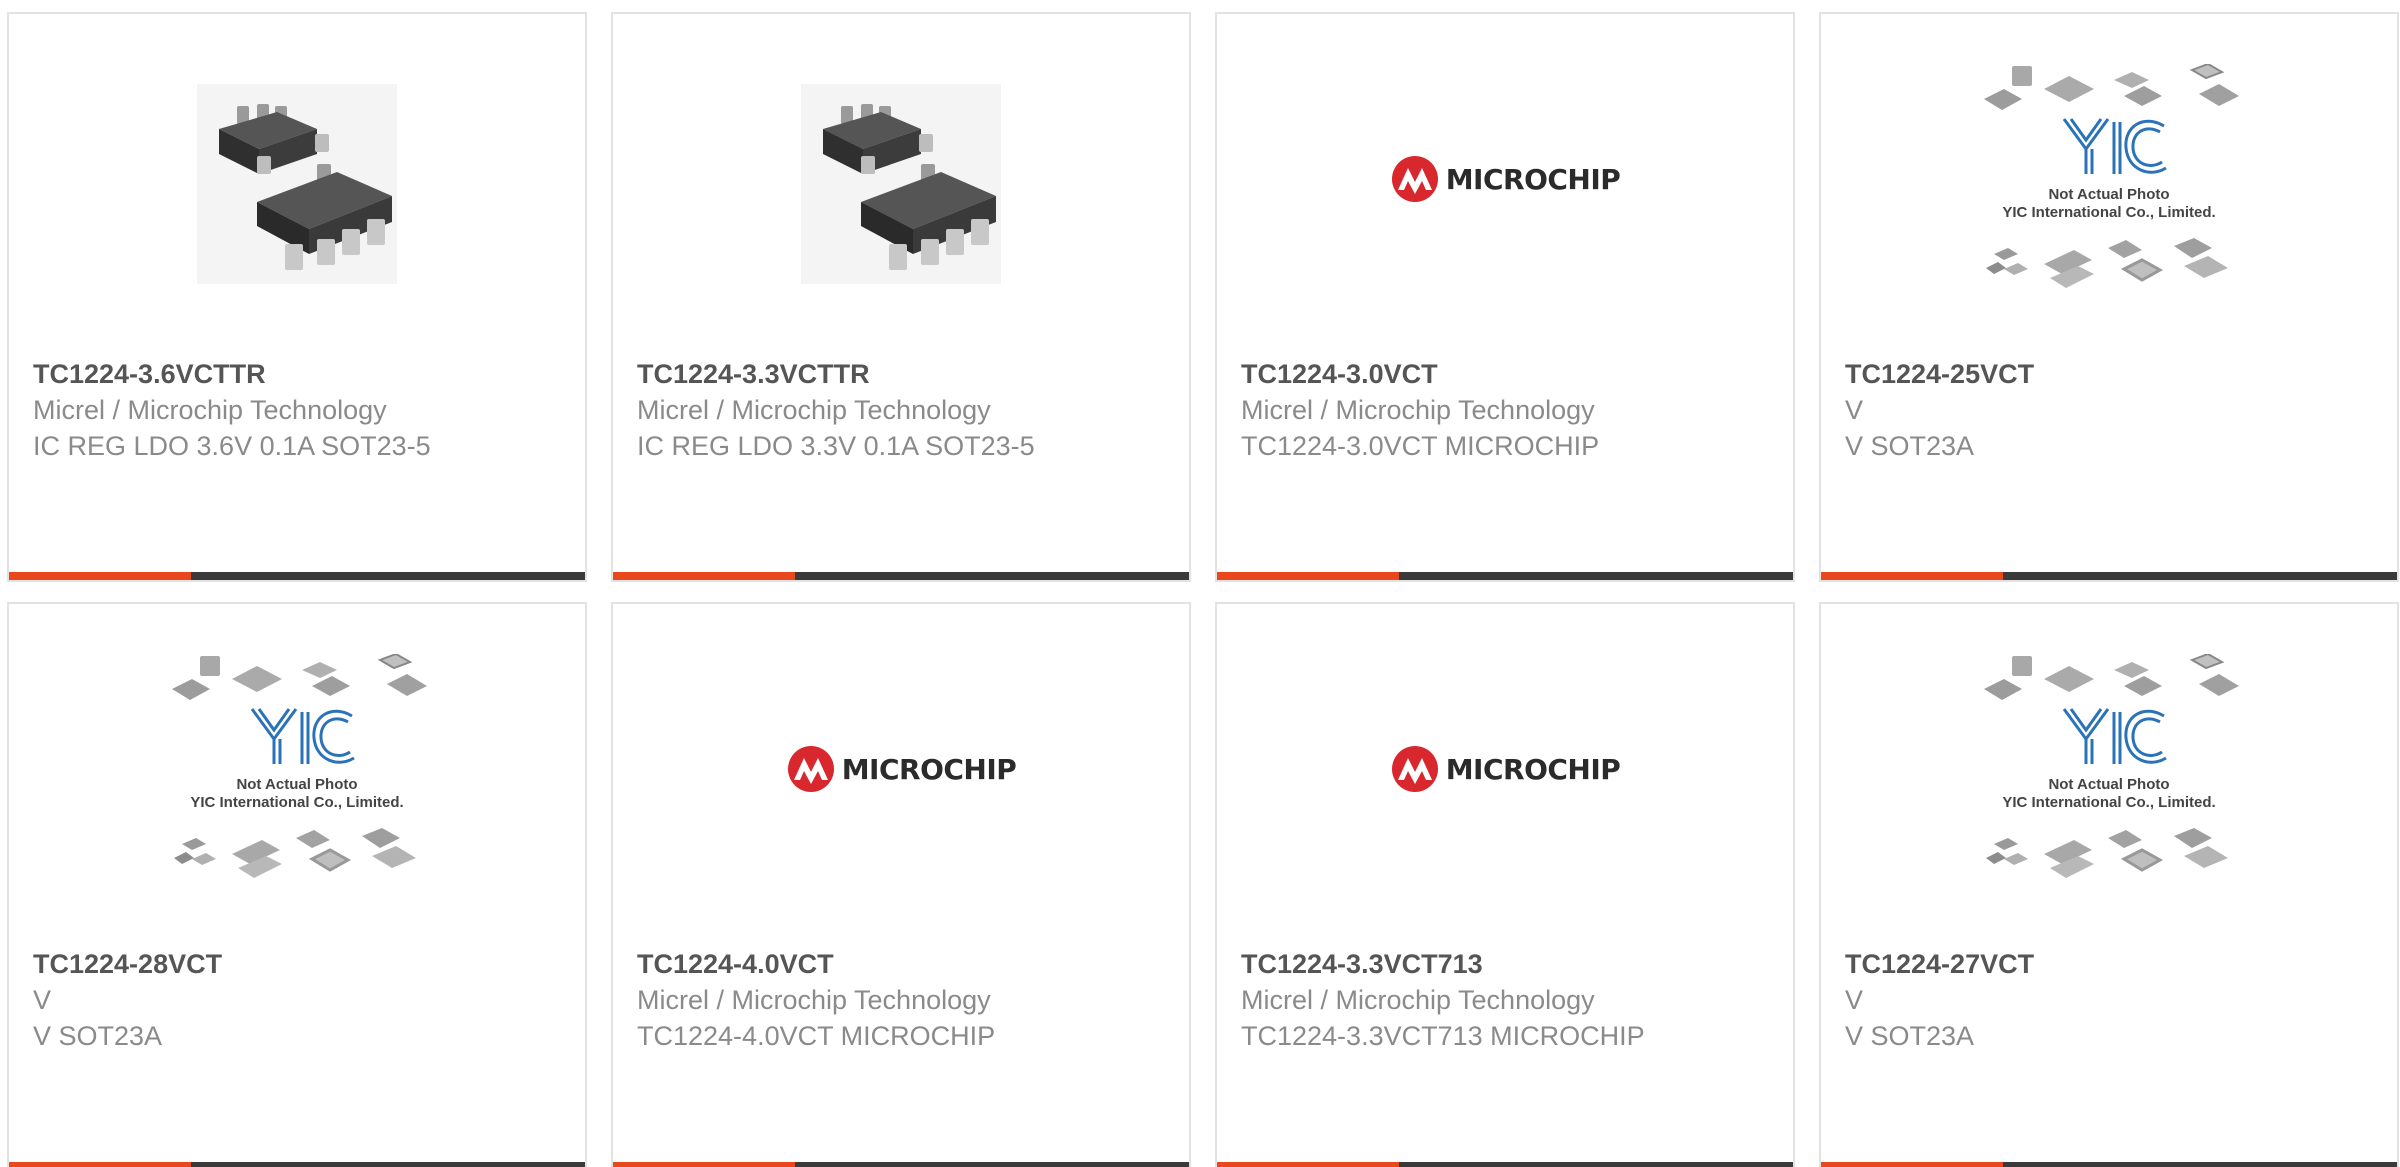 The width and height of the screenshot is (2400, 1167). Describe the element at coordinates (1505, 374) in the screenshot. I see `part-number: TC1224-3.0VCT` at that location.